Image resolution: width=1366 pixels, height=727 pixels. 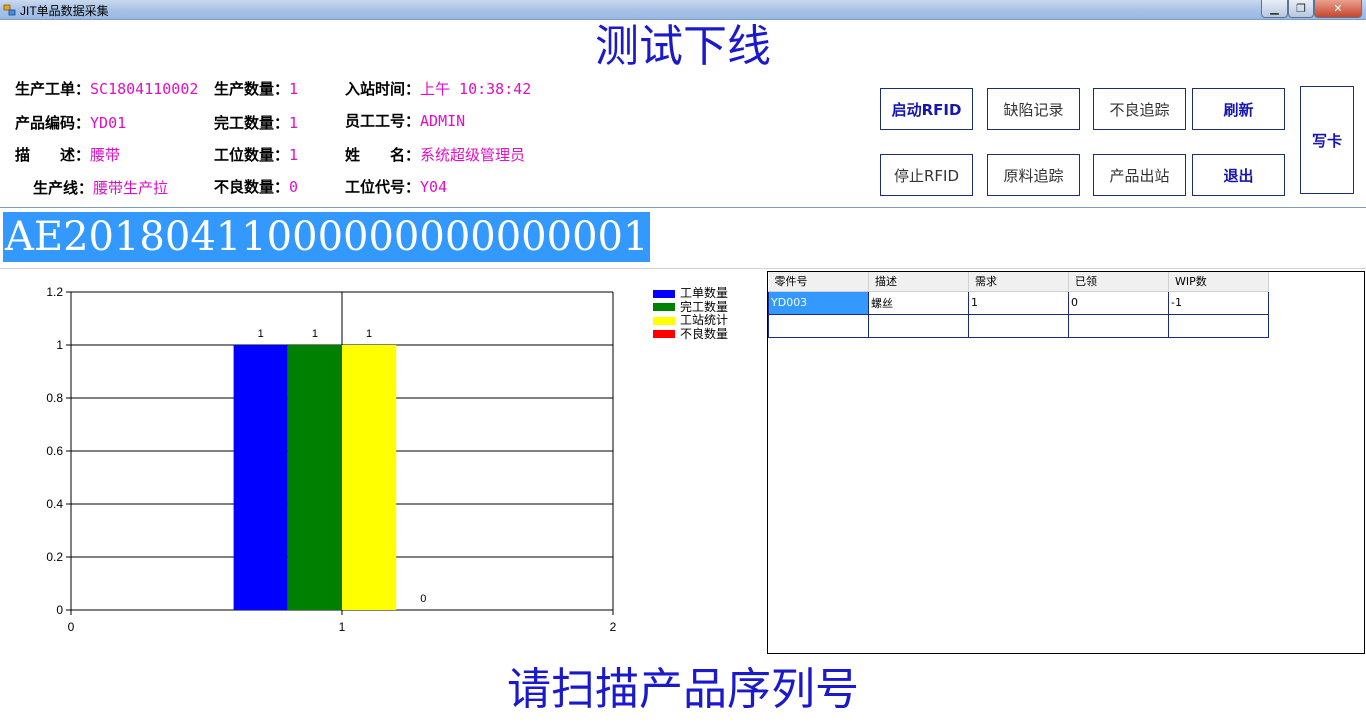 What do you see at coordinates (443, 121) in the screenshot?
I see `employee-id-value: ADMIN` at bounding box center [443, 121].